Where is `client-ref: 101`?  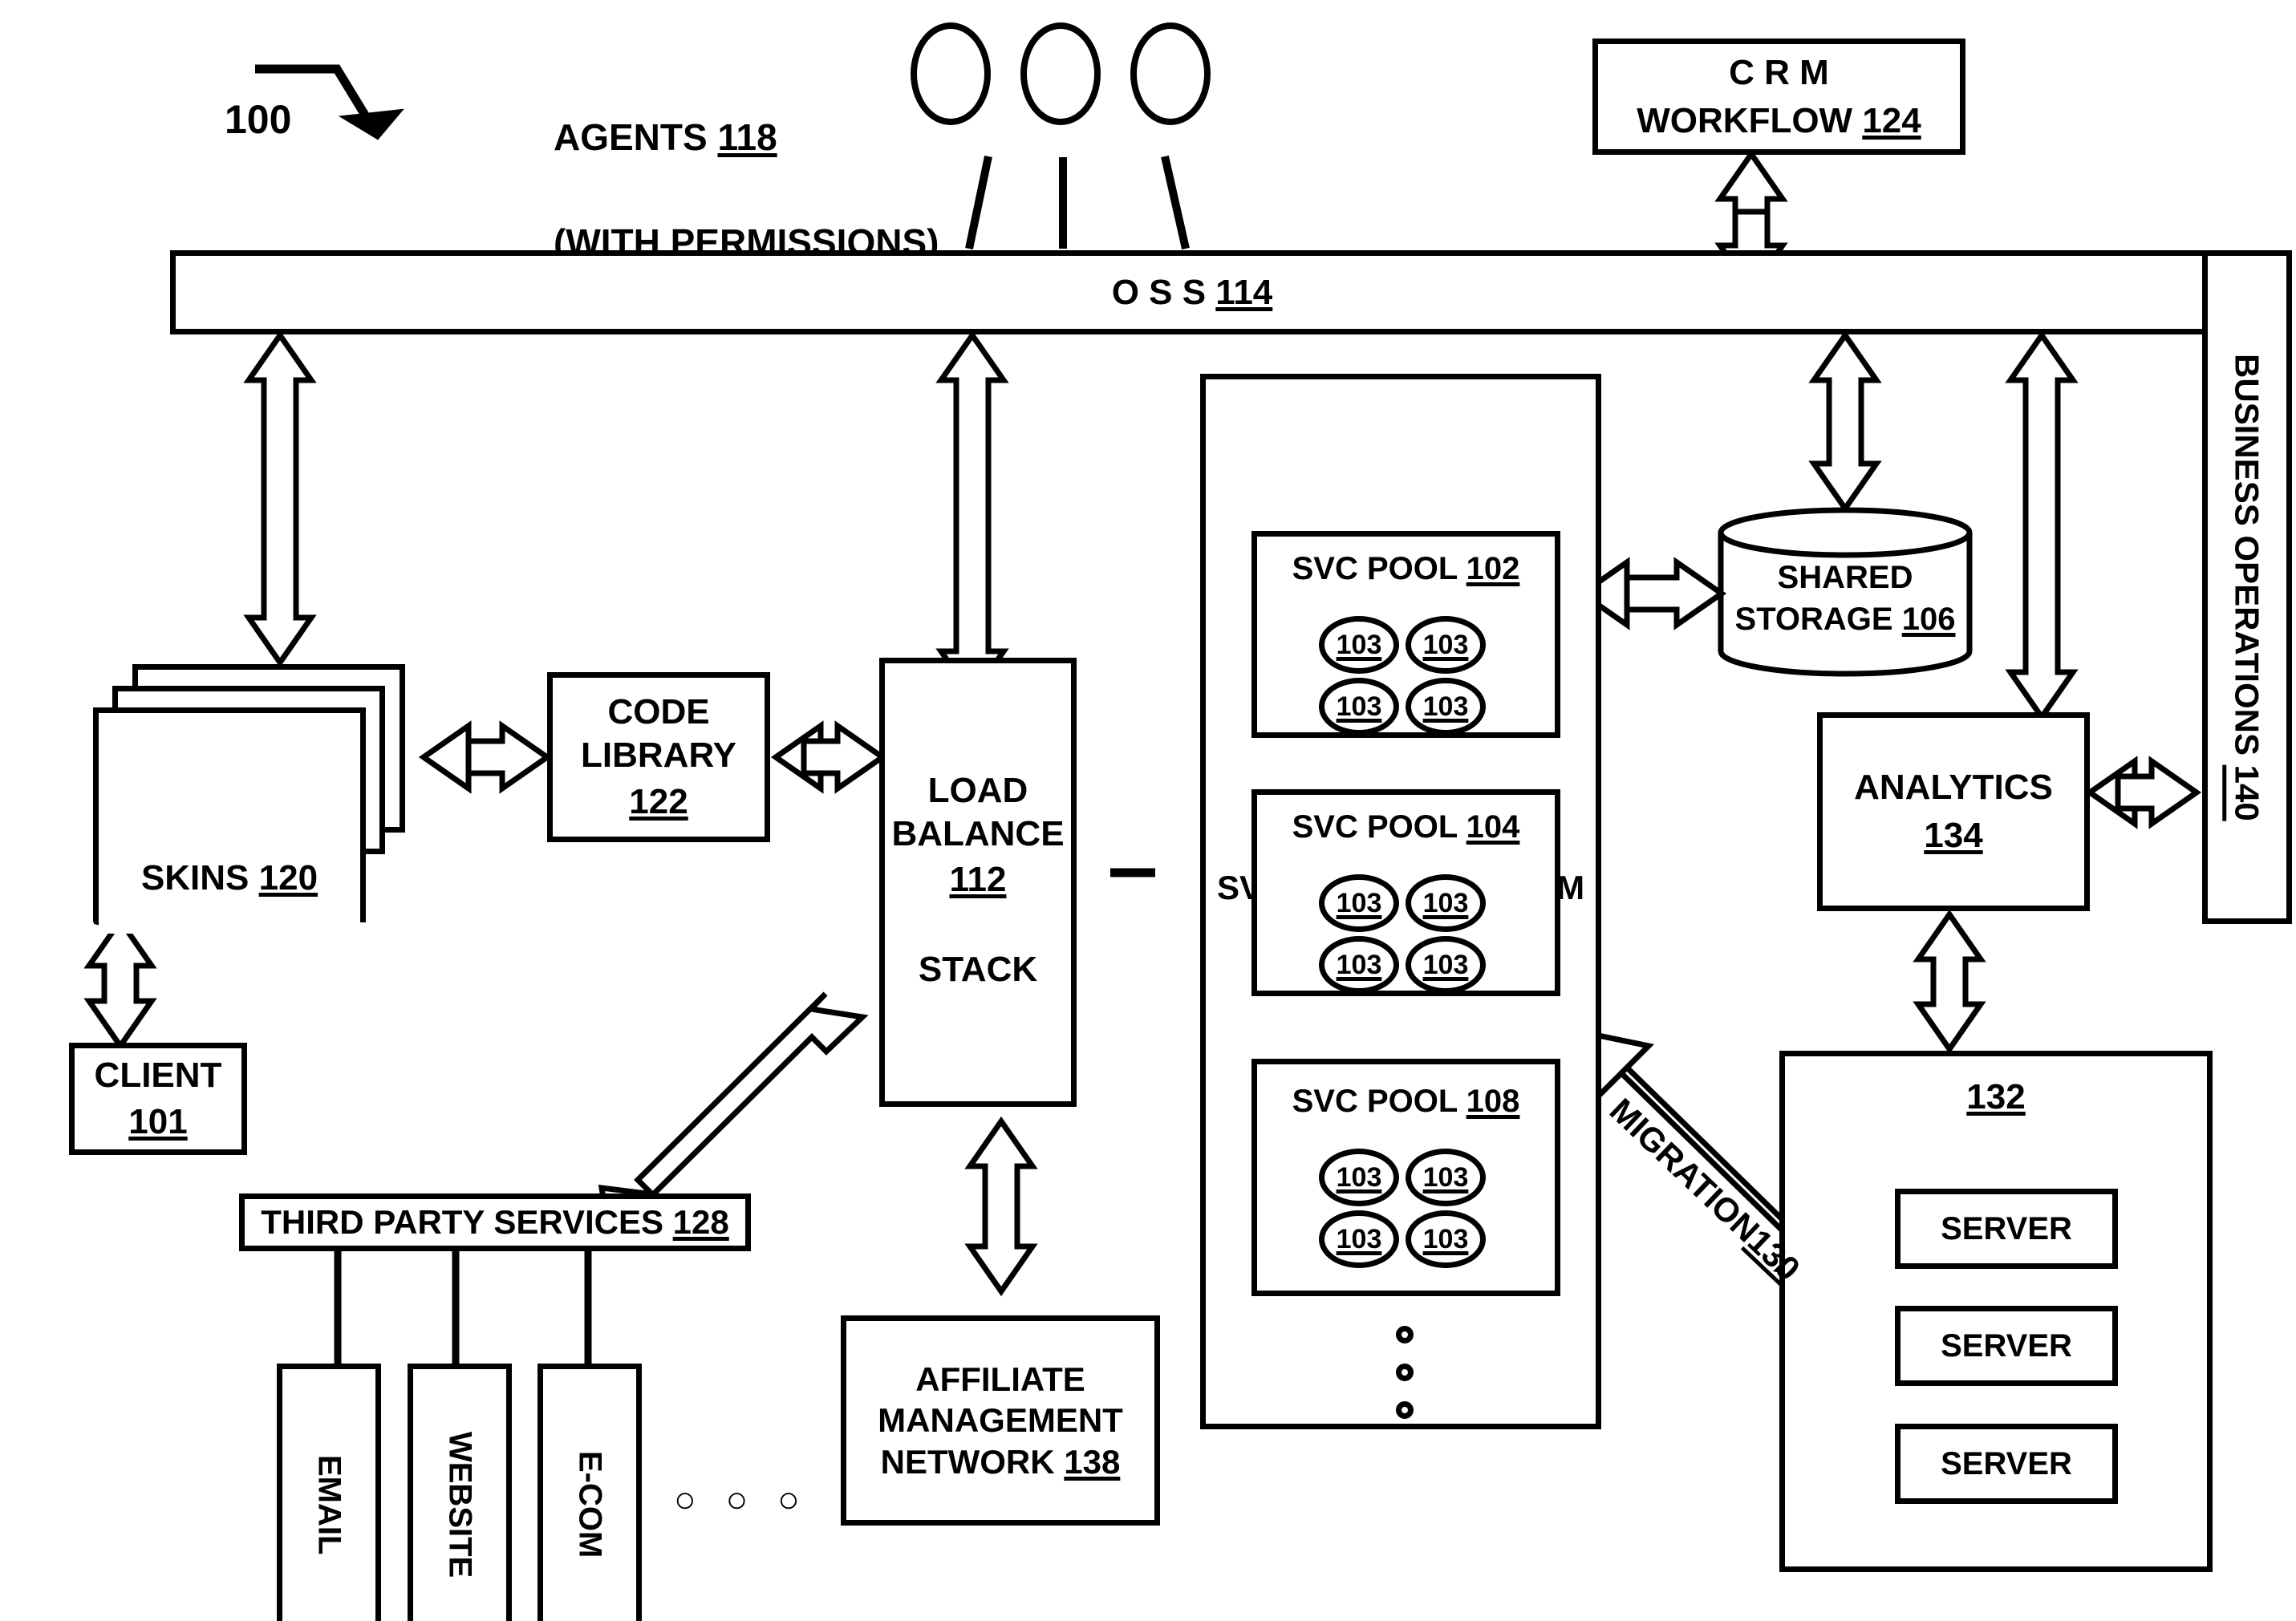
client-ref: 101 is located at coordinates (158, 1122).